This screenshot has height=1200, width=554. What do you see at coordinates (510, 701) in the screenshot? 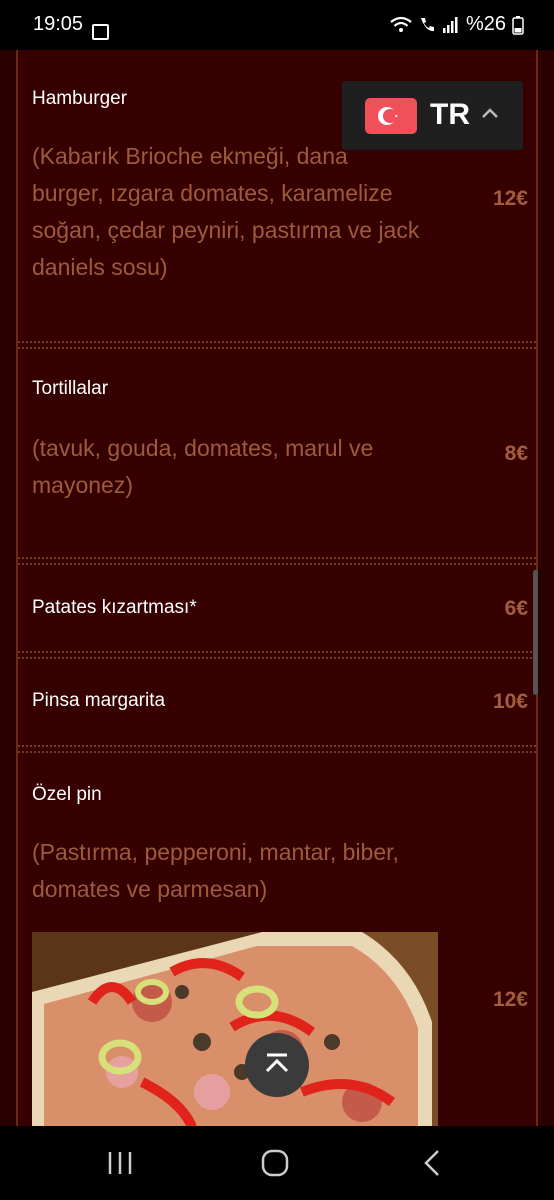
I see `menu-item-price: 10€` at bounding box center [510, 701].